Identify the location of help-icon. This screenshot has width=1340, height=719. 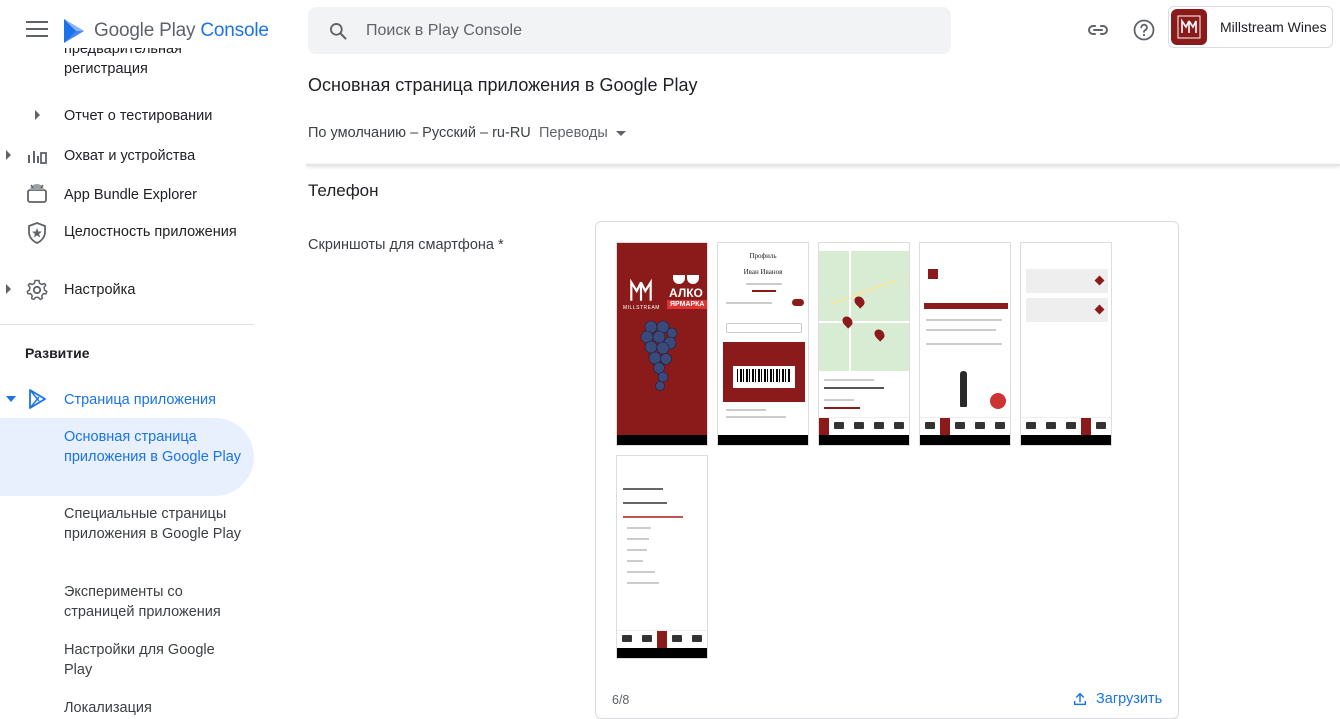
(1144, 30).